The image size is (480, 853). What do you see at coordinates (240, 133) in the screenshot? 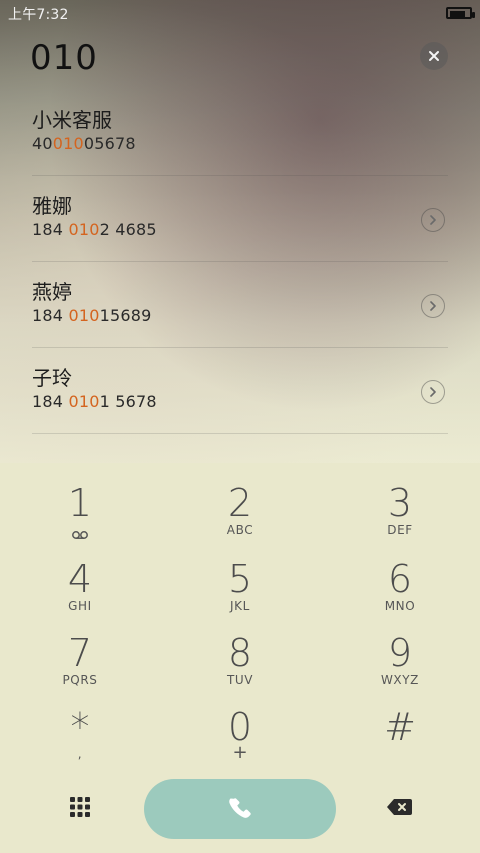
I see `contact-row: 小米客服 4001005678` at bounding box center [240, 133].